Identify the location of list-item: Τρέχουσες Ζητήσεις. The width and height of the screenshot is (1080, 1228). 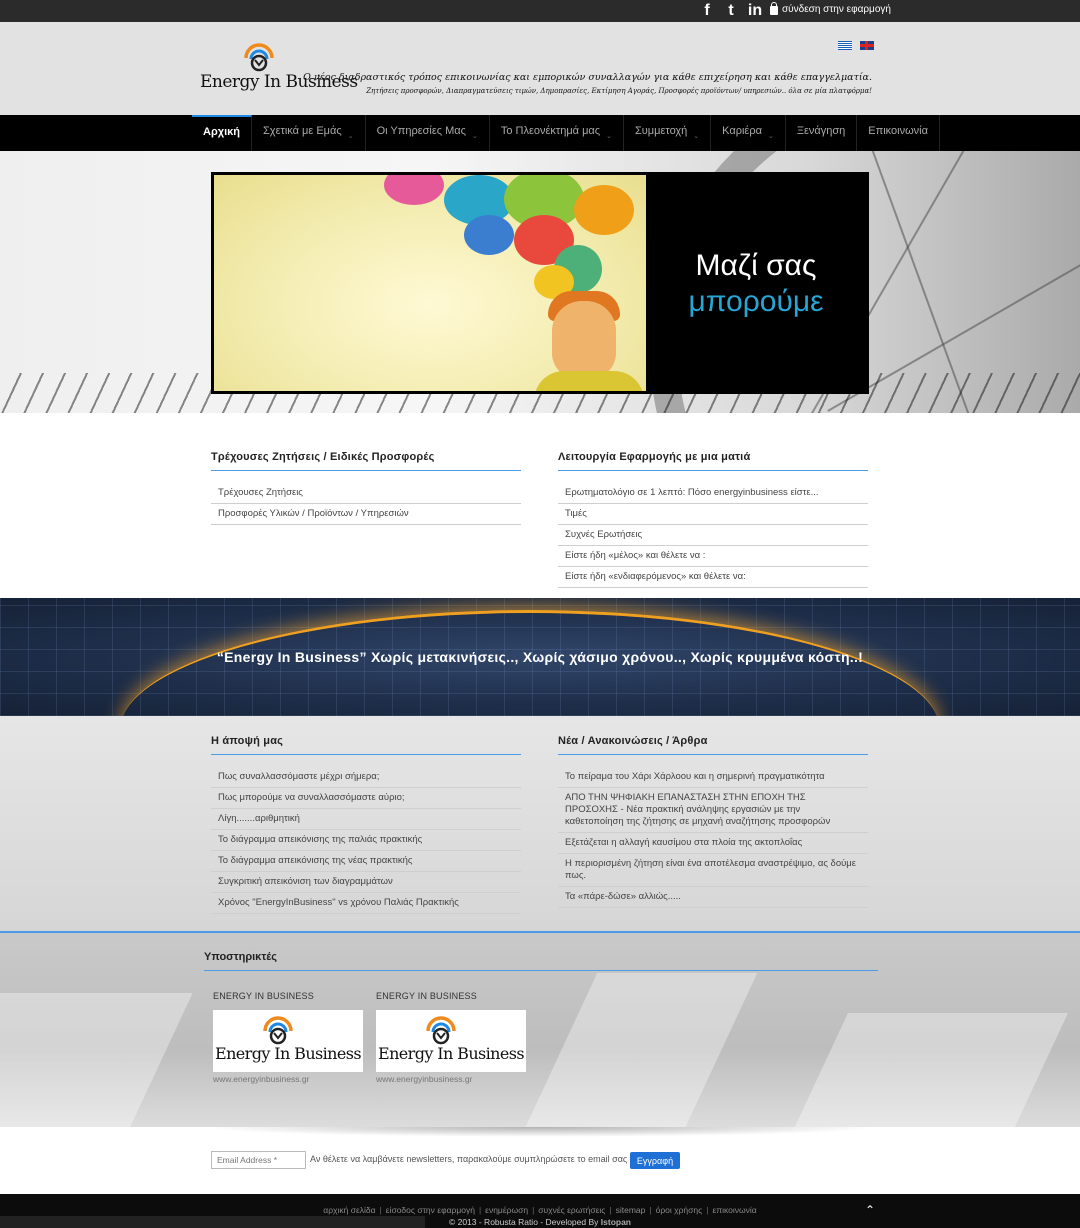
(366, 493).